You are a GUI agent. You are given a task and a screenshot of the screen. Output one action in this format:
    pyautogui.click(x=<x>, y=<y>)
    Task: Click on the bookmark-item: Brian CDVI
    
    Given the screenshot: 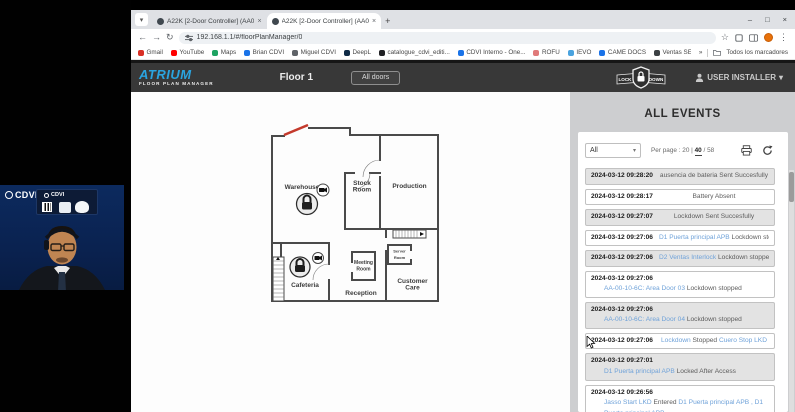 What is the action you would take?
    pyautogui.click(x=264, y=52)
    